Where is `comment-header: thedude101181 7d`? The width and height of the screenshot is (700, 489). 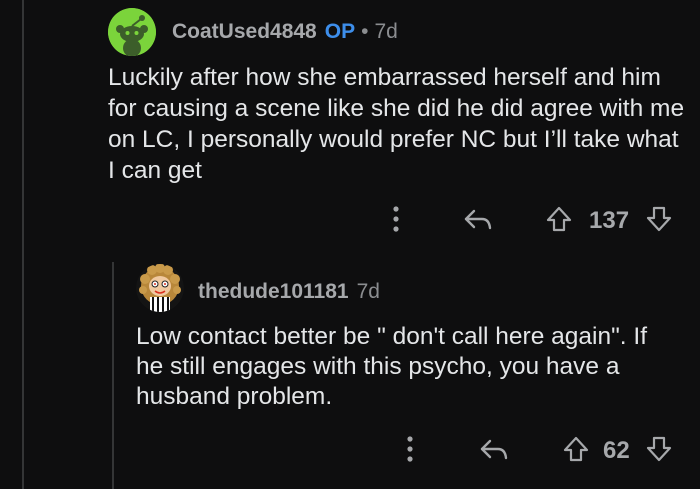
comment-header: thedude101181 7d is located at coordinates (289, 292).